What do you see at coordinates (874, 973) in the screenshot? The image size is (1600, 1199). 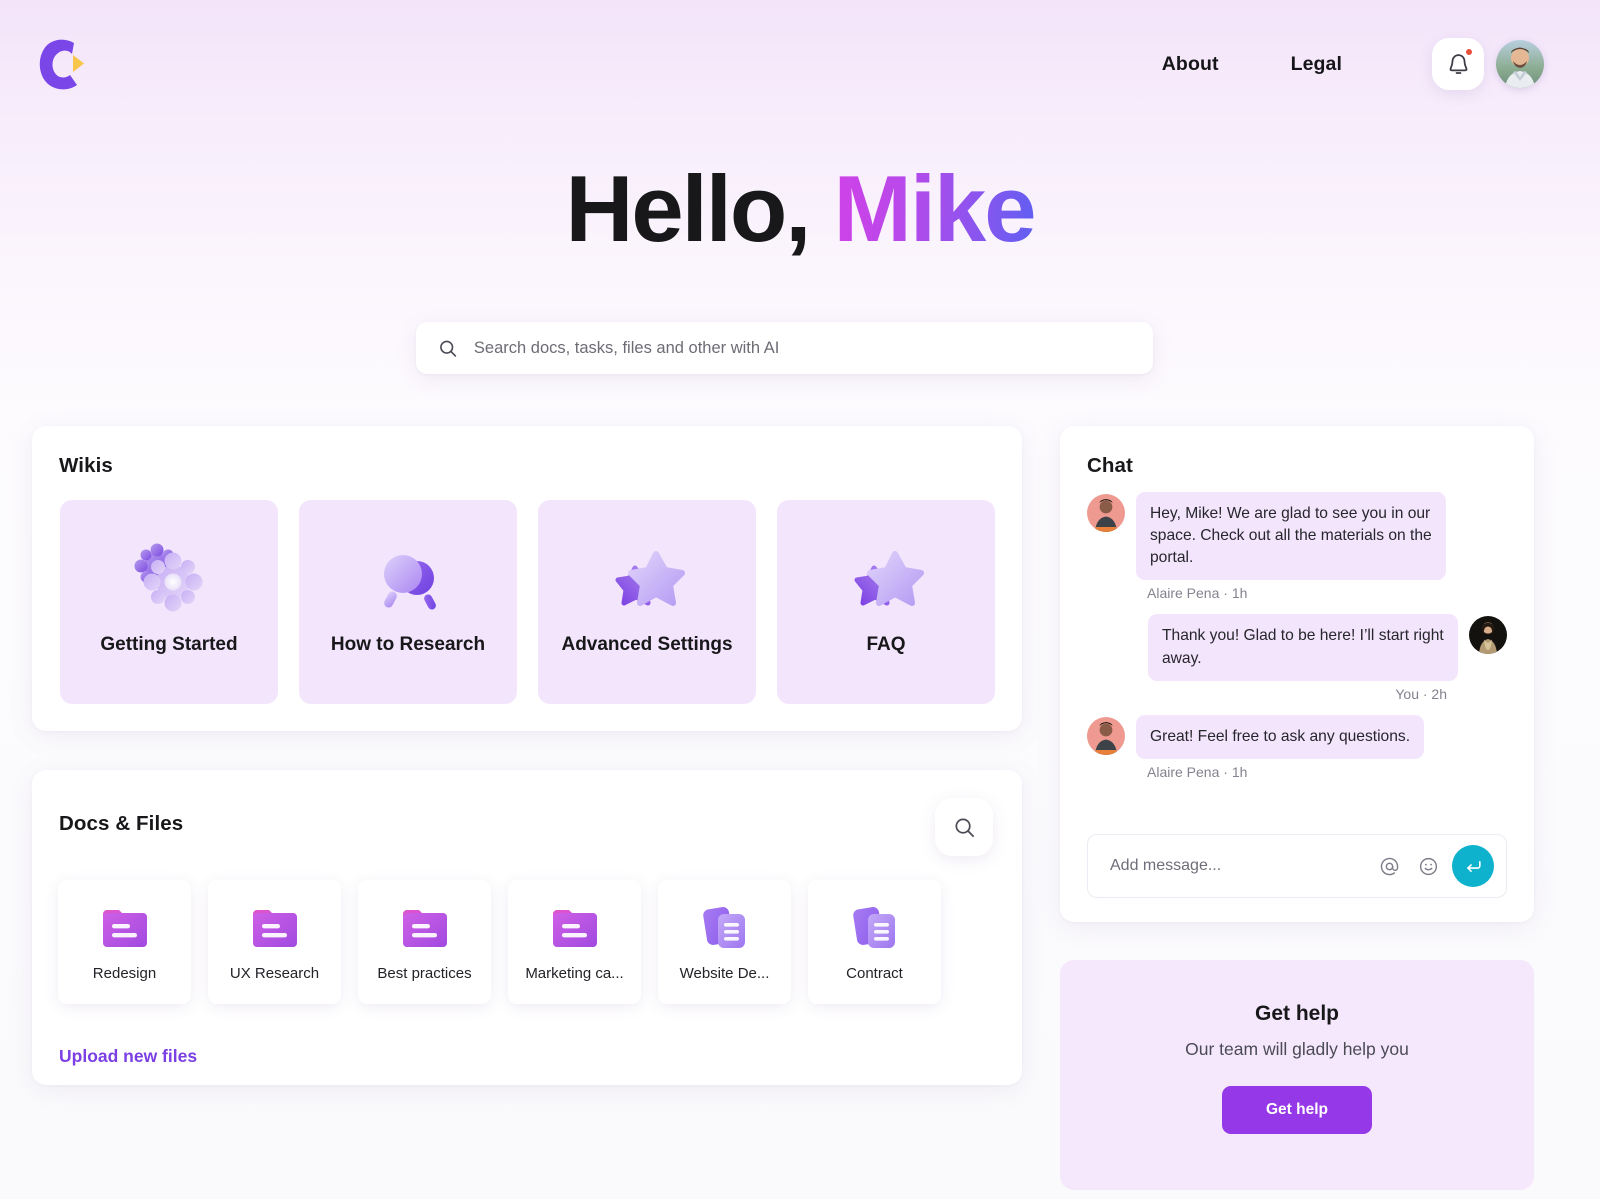 I see `file-card-label: Contract` at bounding box center [874, 973].